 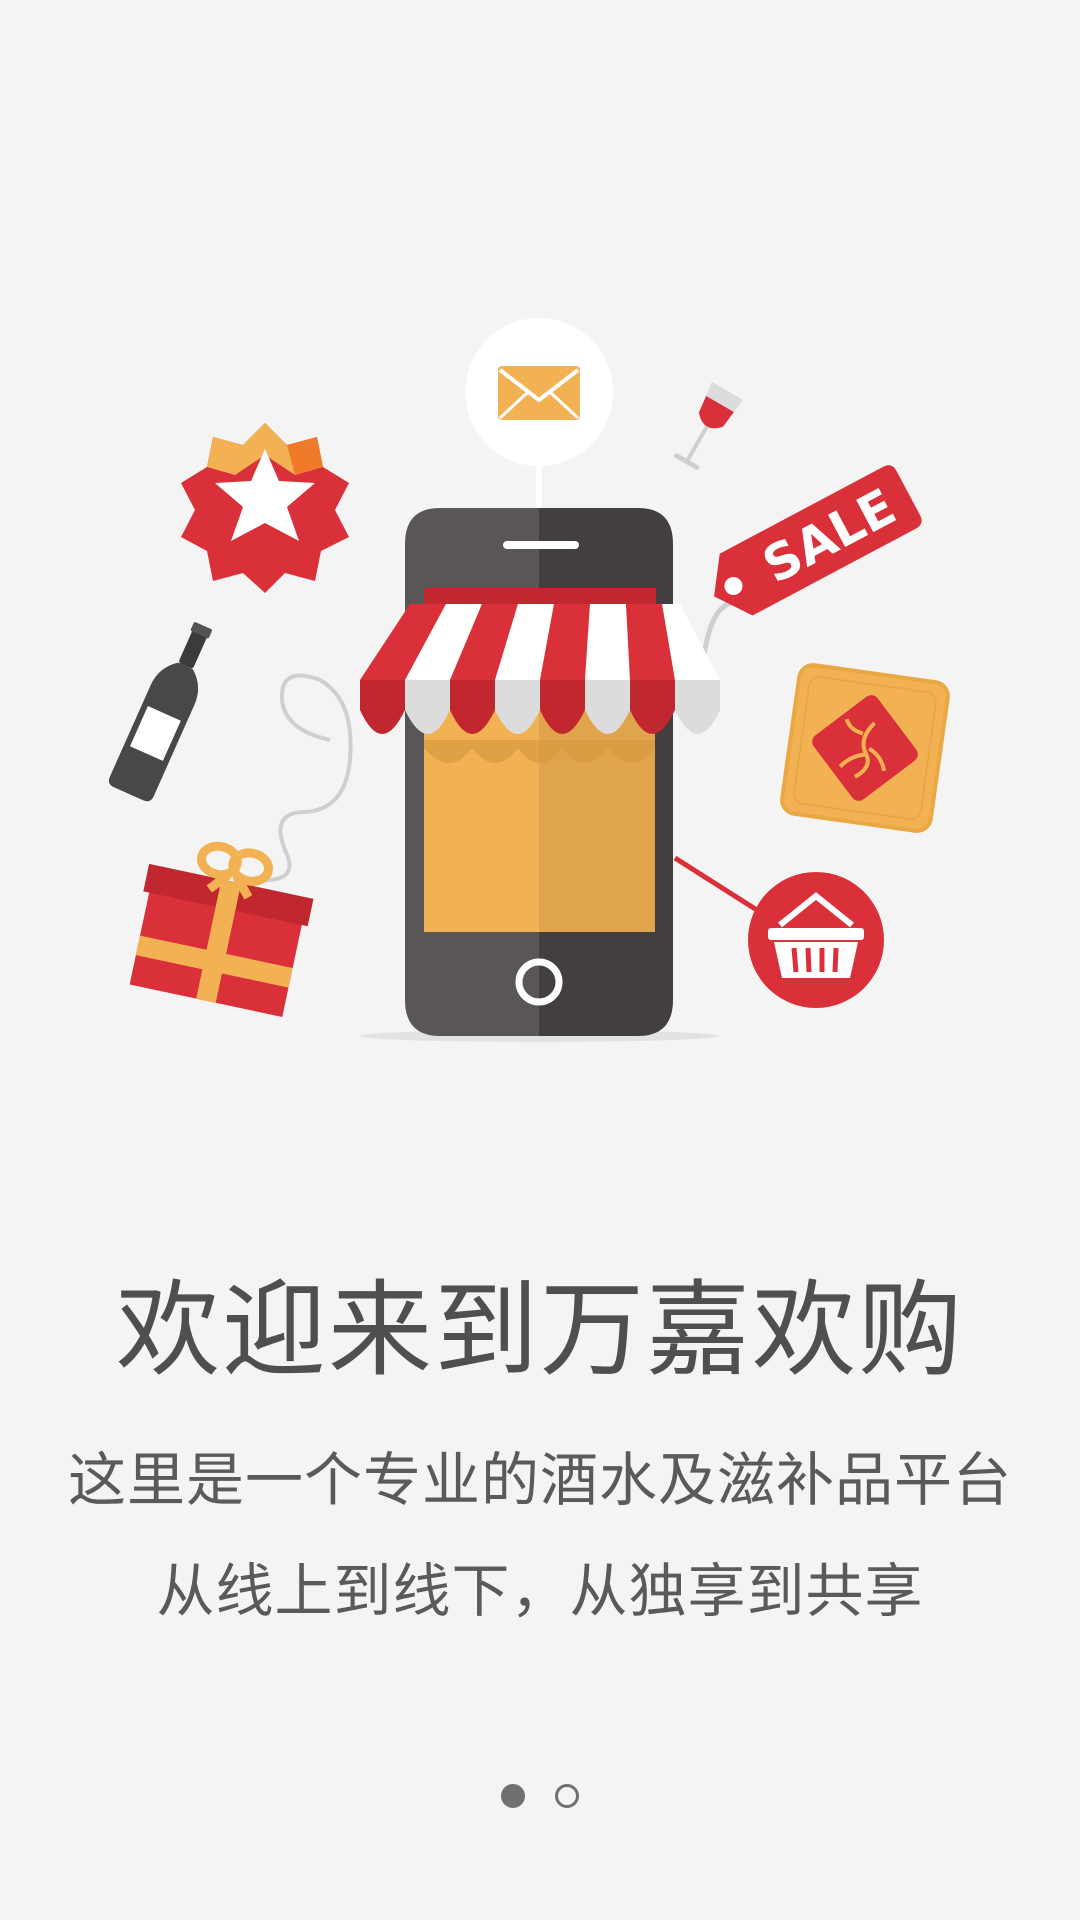 I want to click on page-indicator-dot-active, so click(x=513, y=1796).